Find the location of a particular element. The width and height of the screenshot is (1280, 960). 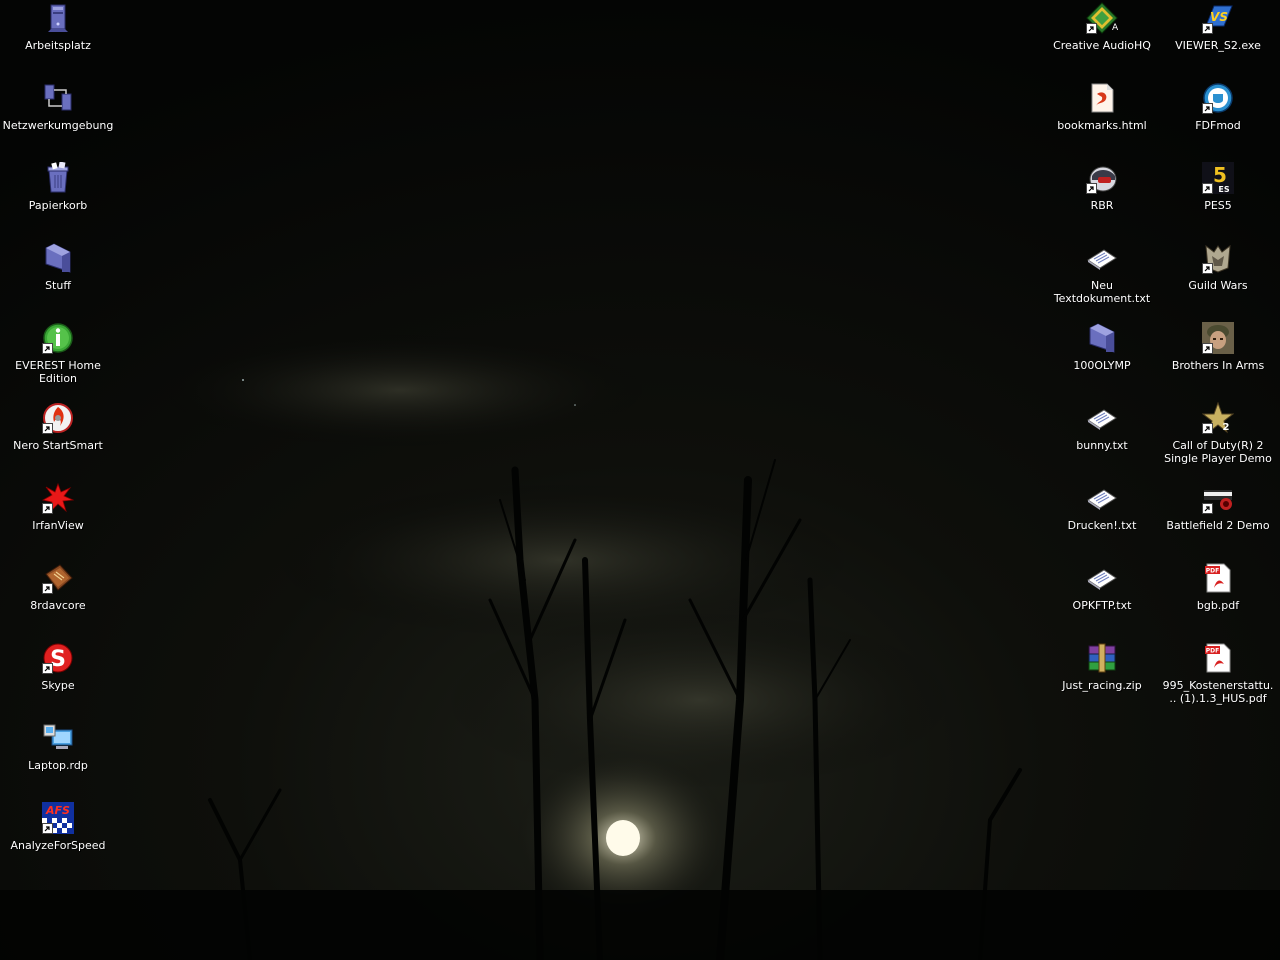

desktop-icon-irfanview: IrfanView is located at coordinates (58, 518).